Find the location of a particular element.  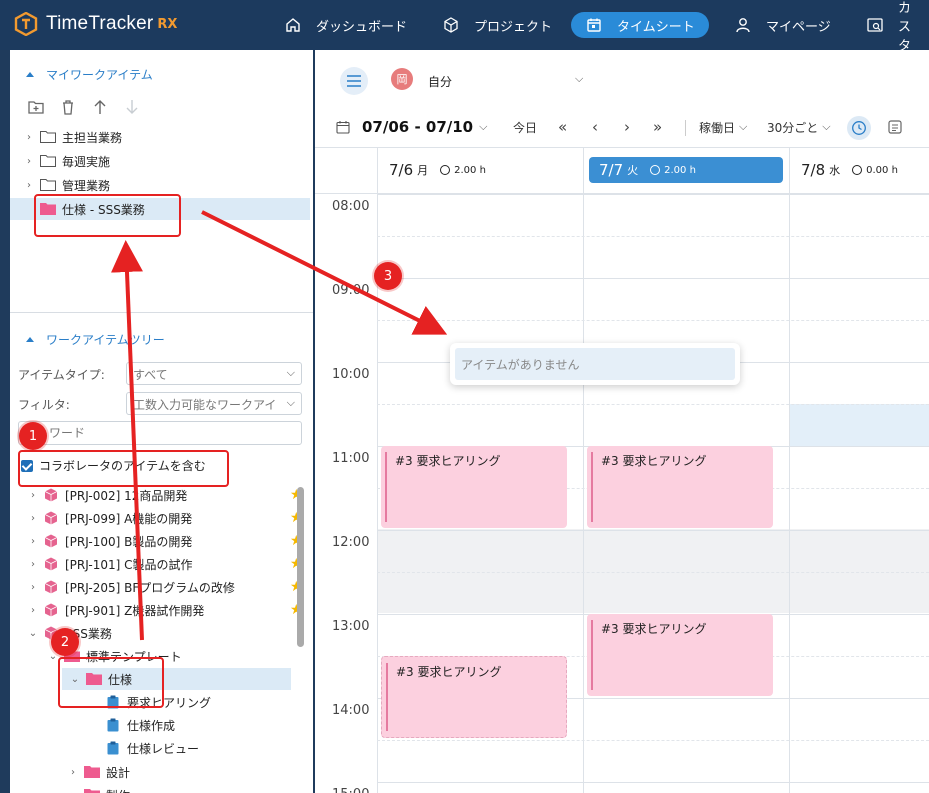

day-header-tue: 7/7 火 2.00 h is located at coordinates (686, 170).